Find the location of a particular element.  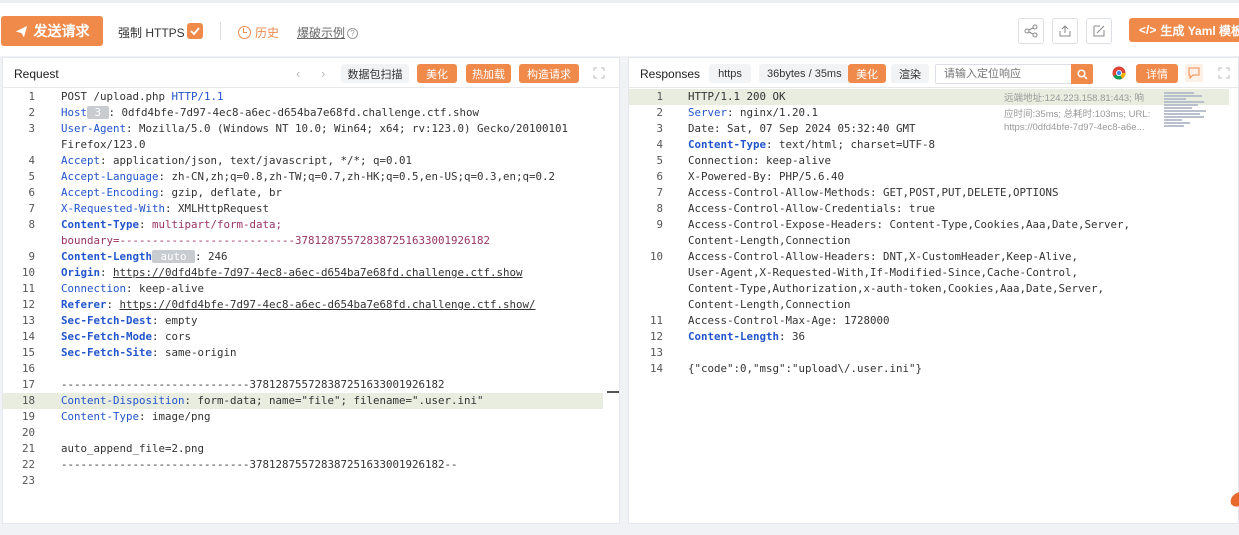

line-number: 8 is located at coordinates (31, 224).